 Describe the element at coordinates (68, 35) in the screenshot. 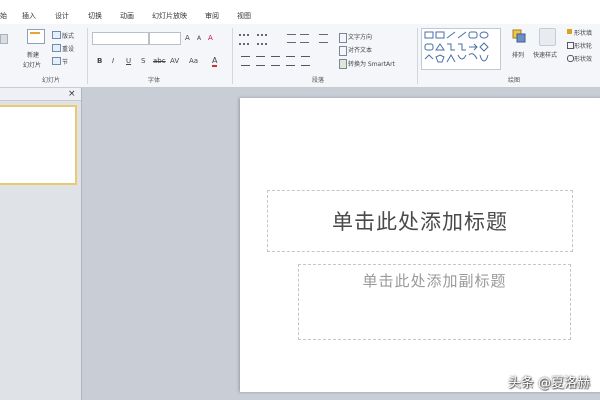

I see `layout-button: 版式` at that location.